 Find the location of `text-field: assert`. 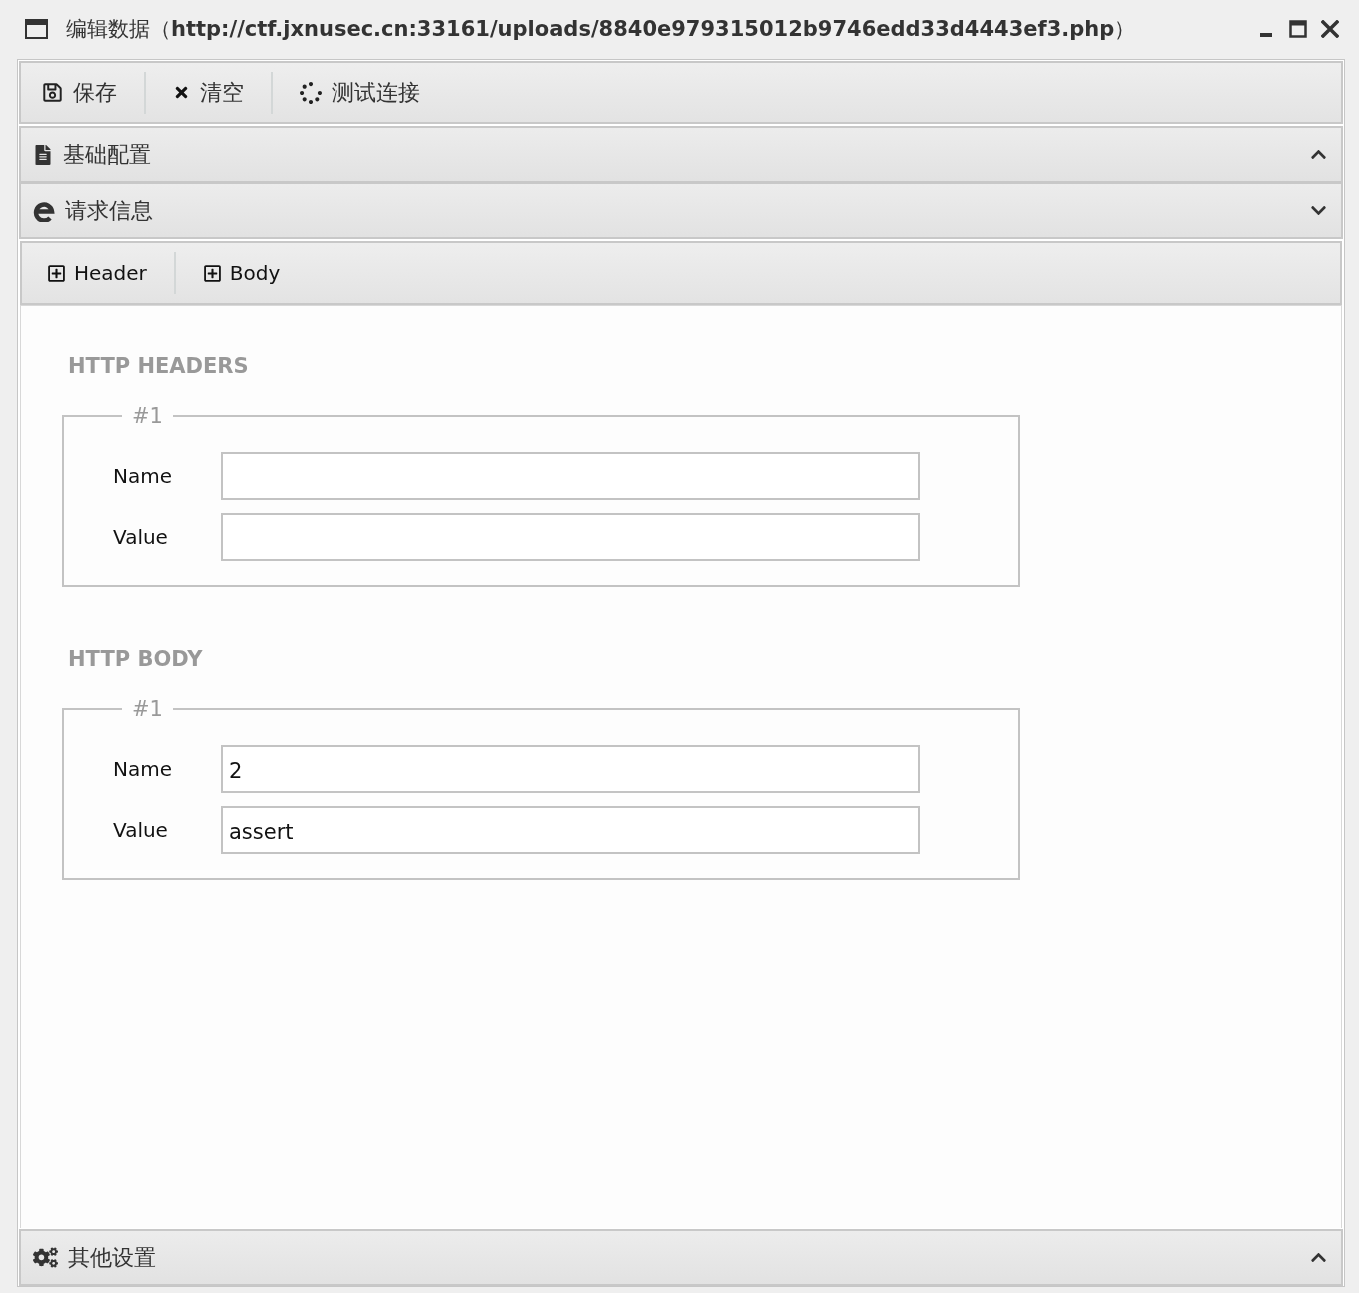

text-field: assert is located at coordinates (570, 830).